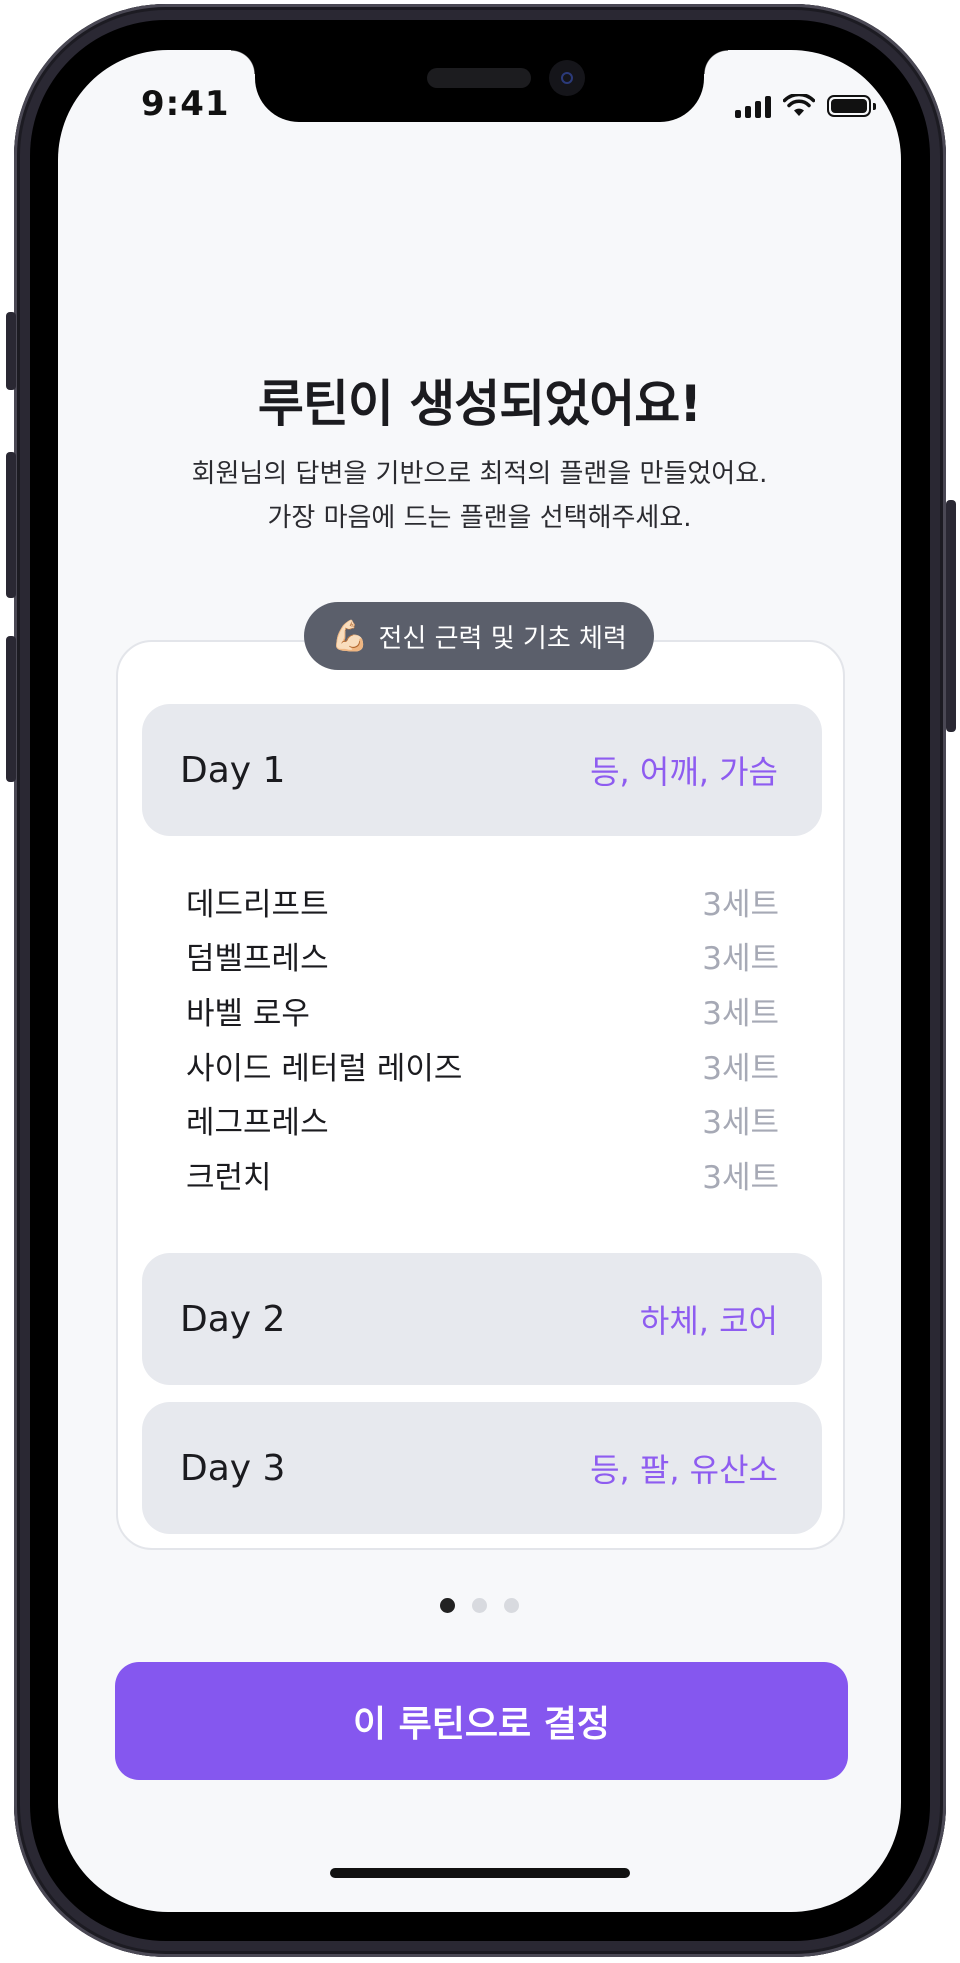  What do you see at coordinates (233, 770) in the screenshot?
I see `day-label: Day 1` at bounding box center [233, 770].